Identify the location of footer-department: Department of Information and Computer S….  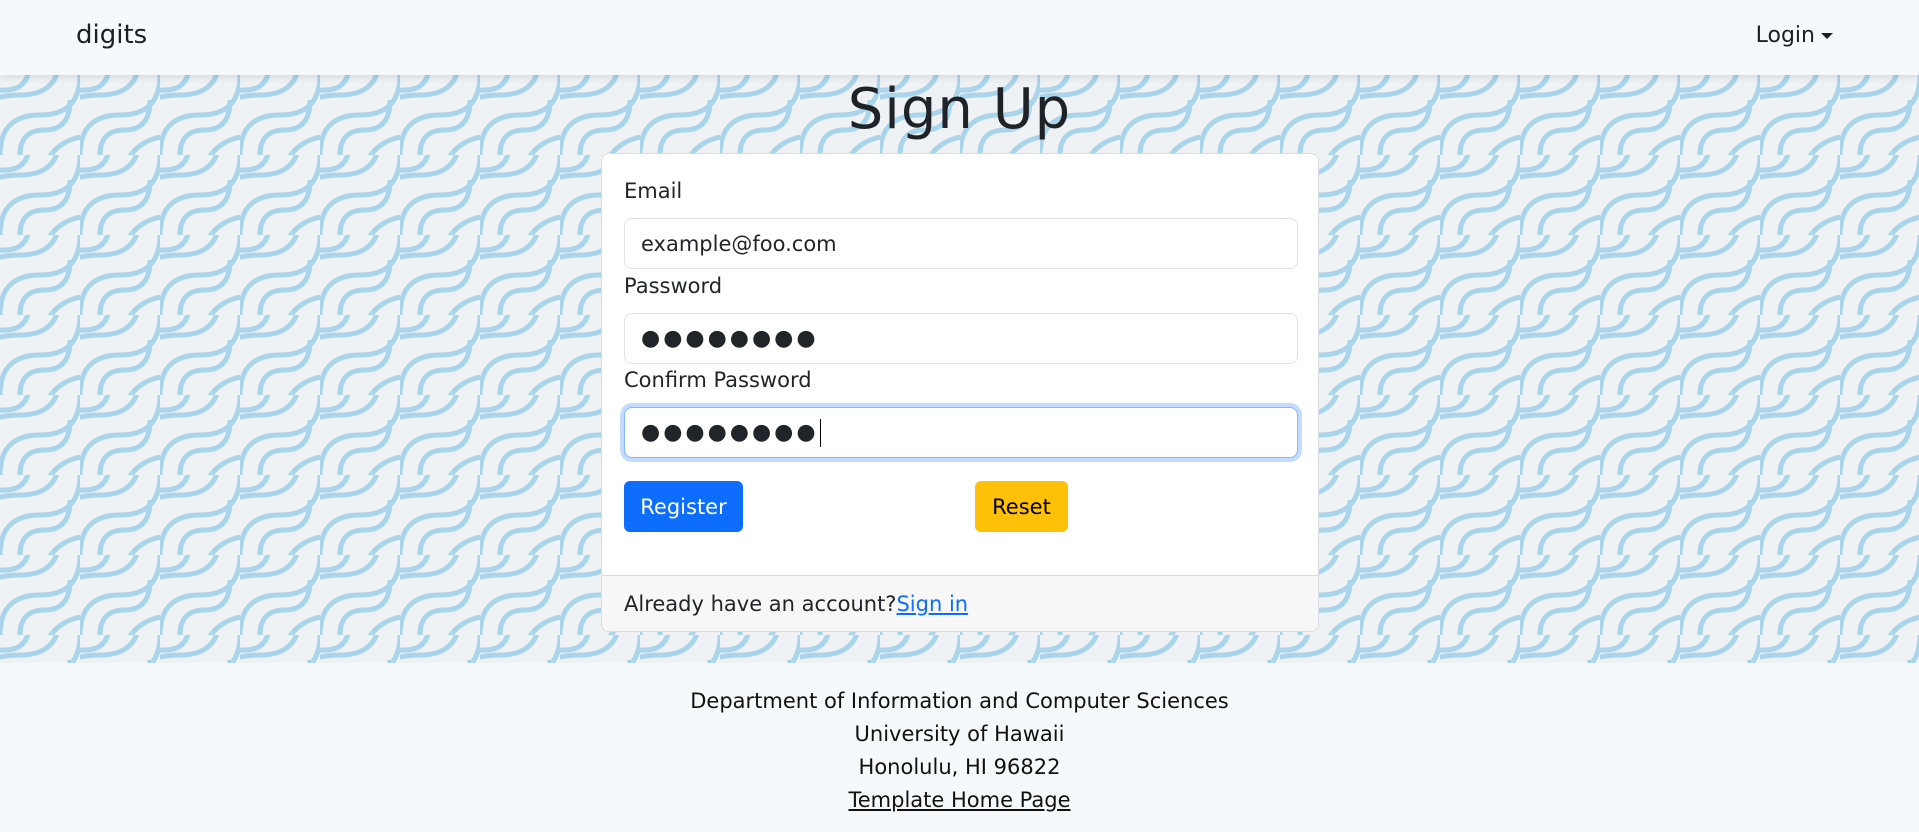
(959, 701).